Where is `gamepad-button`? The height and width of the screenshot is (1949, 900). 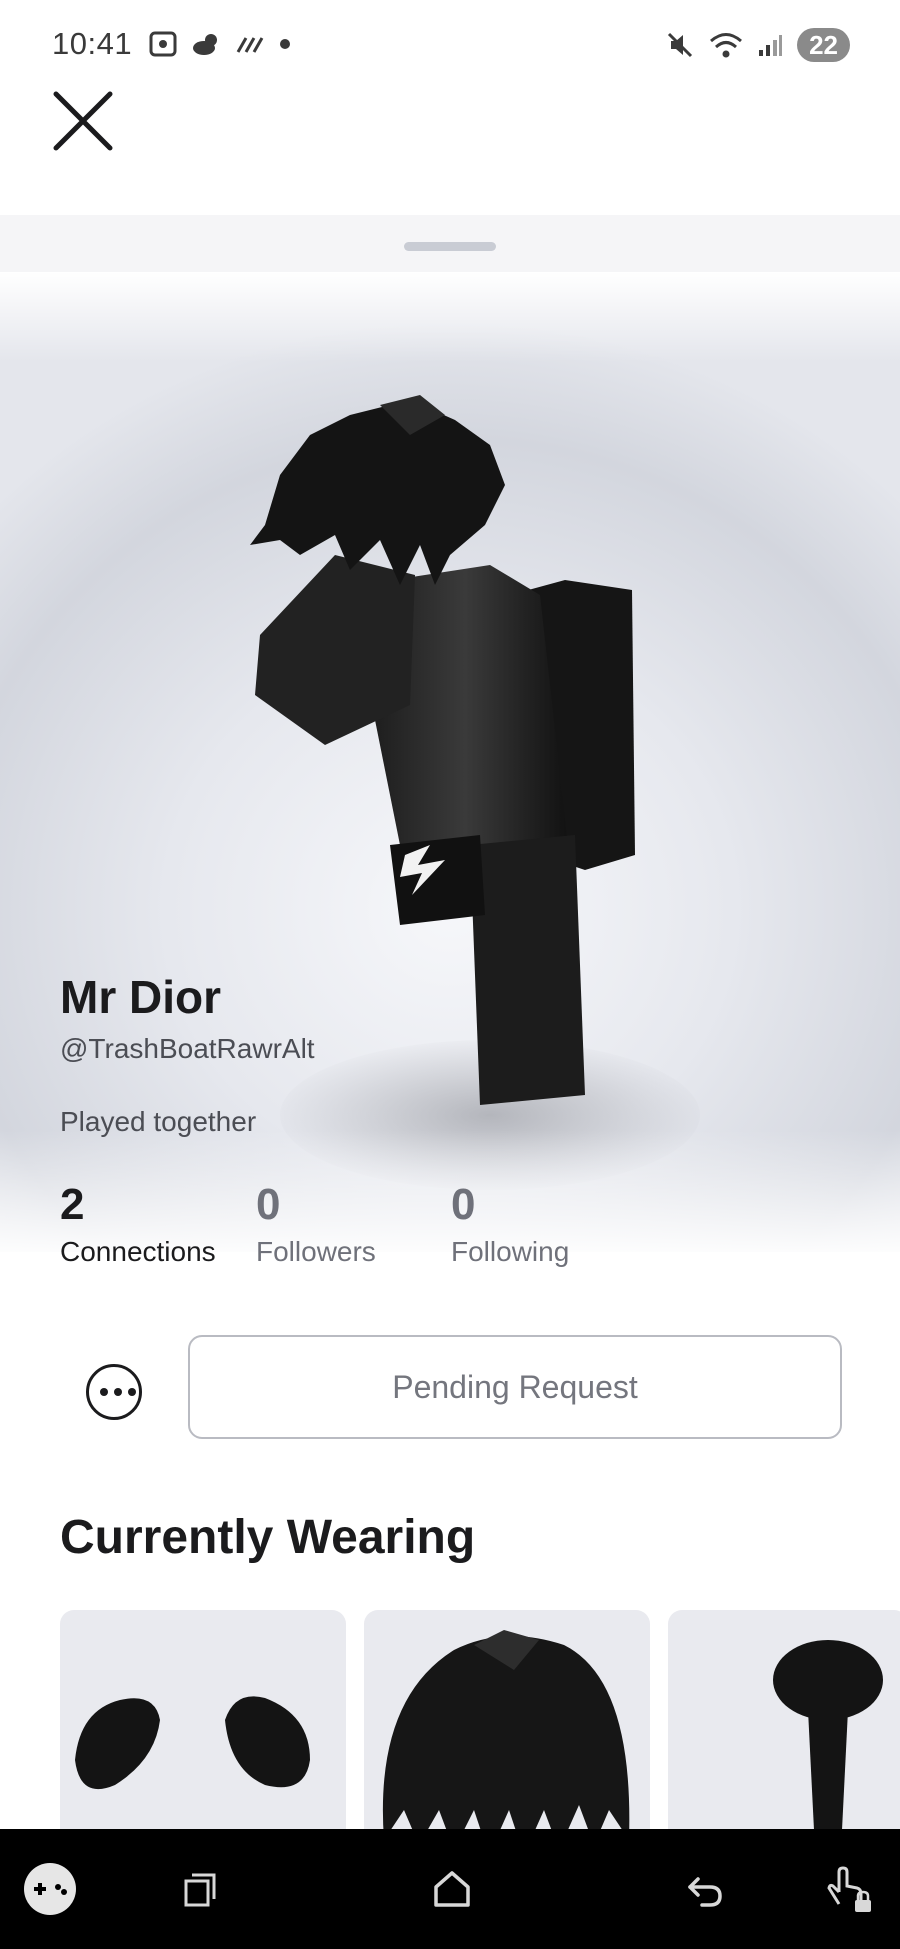 gamepad-button is located at coordinates (50, 1889).